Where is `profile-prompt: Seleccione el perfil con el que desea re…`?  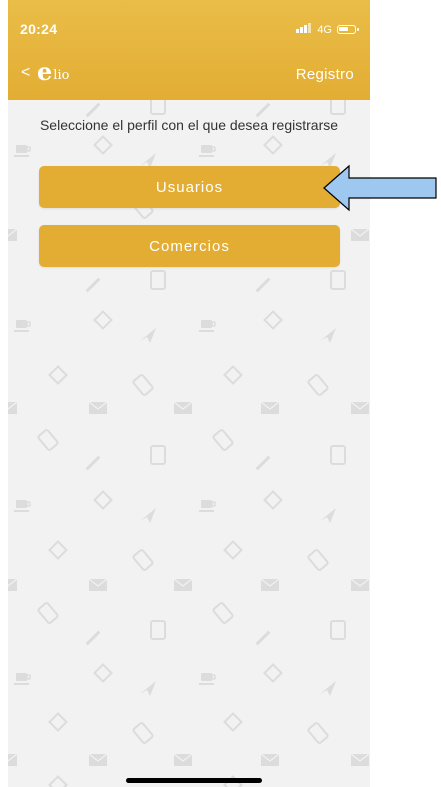 profile-prompt: Seleccione el perfil con el que desea re… is located at coordinates (189, 125).